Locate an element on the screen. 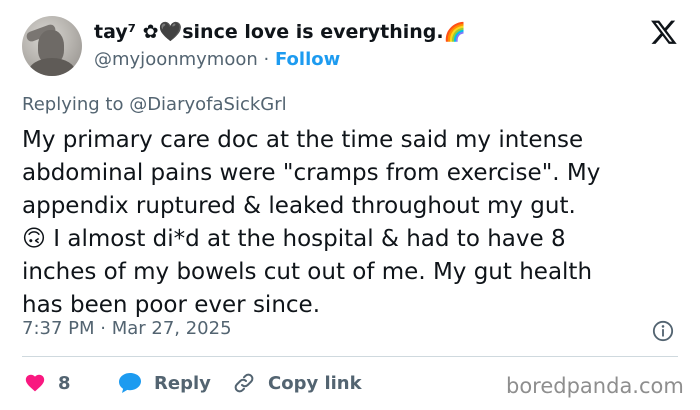 Image resolution: width=700 pixels, height=410 pixels. display-name: tay⁷ ✿🖤since love is everything.🌈 is located at coordinates (280, 31).